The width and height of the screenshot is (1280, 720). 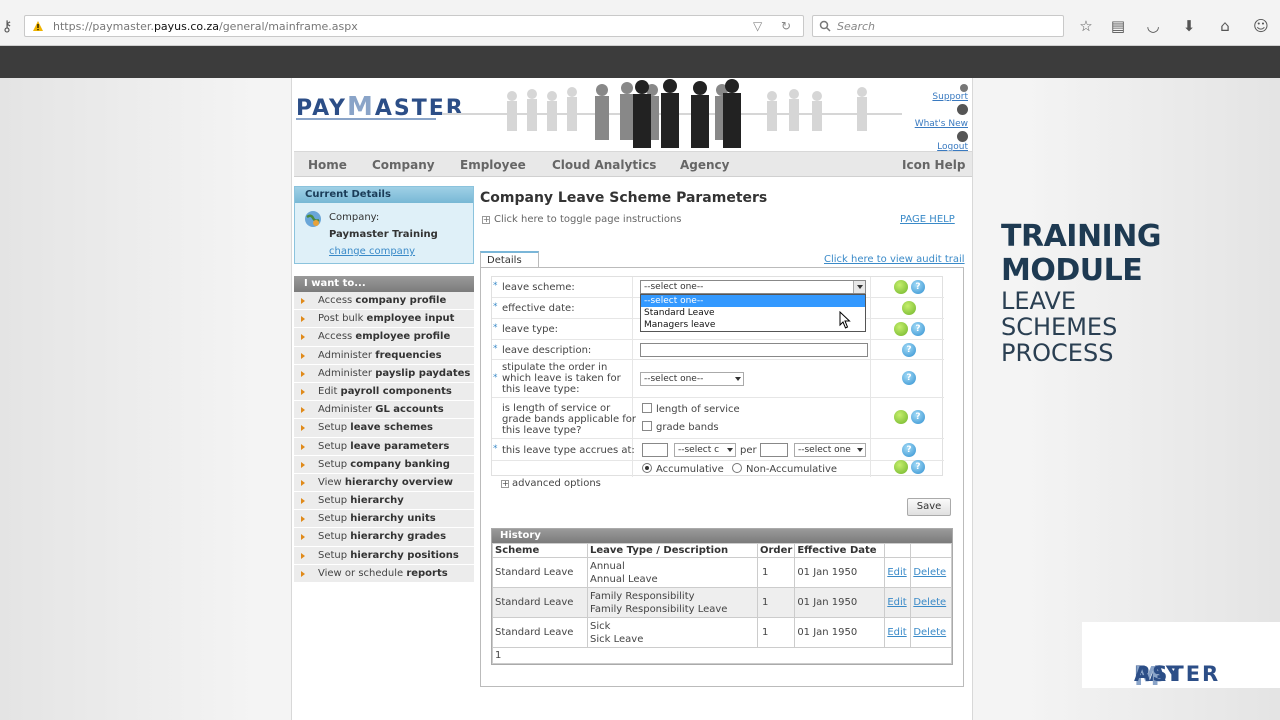 I want to click on logout-icon, so click(x=962, y=136).